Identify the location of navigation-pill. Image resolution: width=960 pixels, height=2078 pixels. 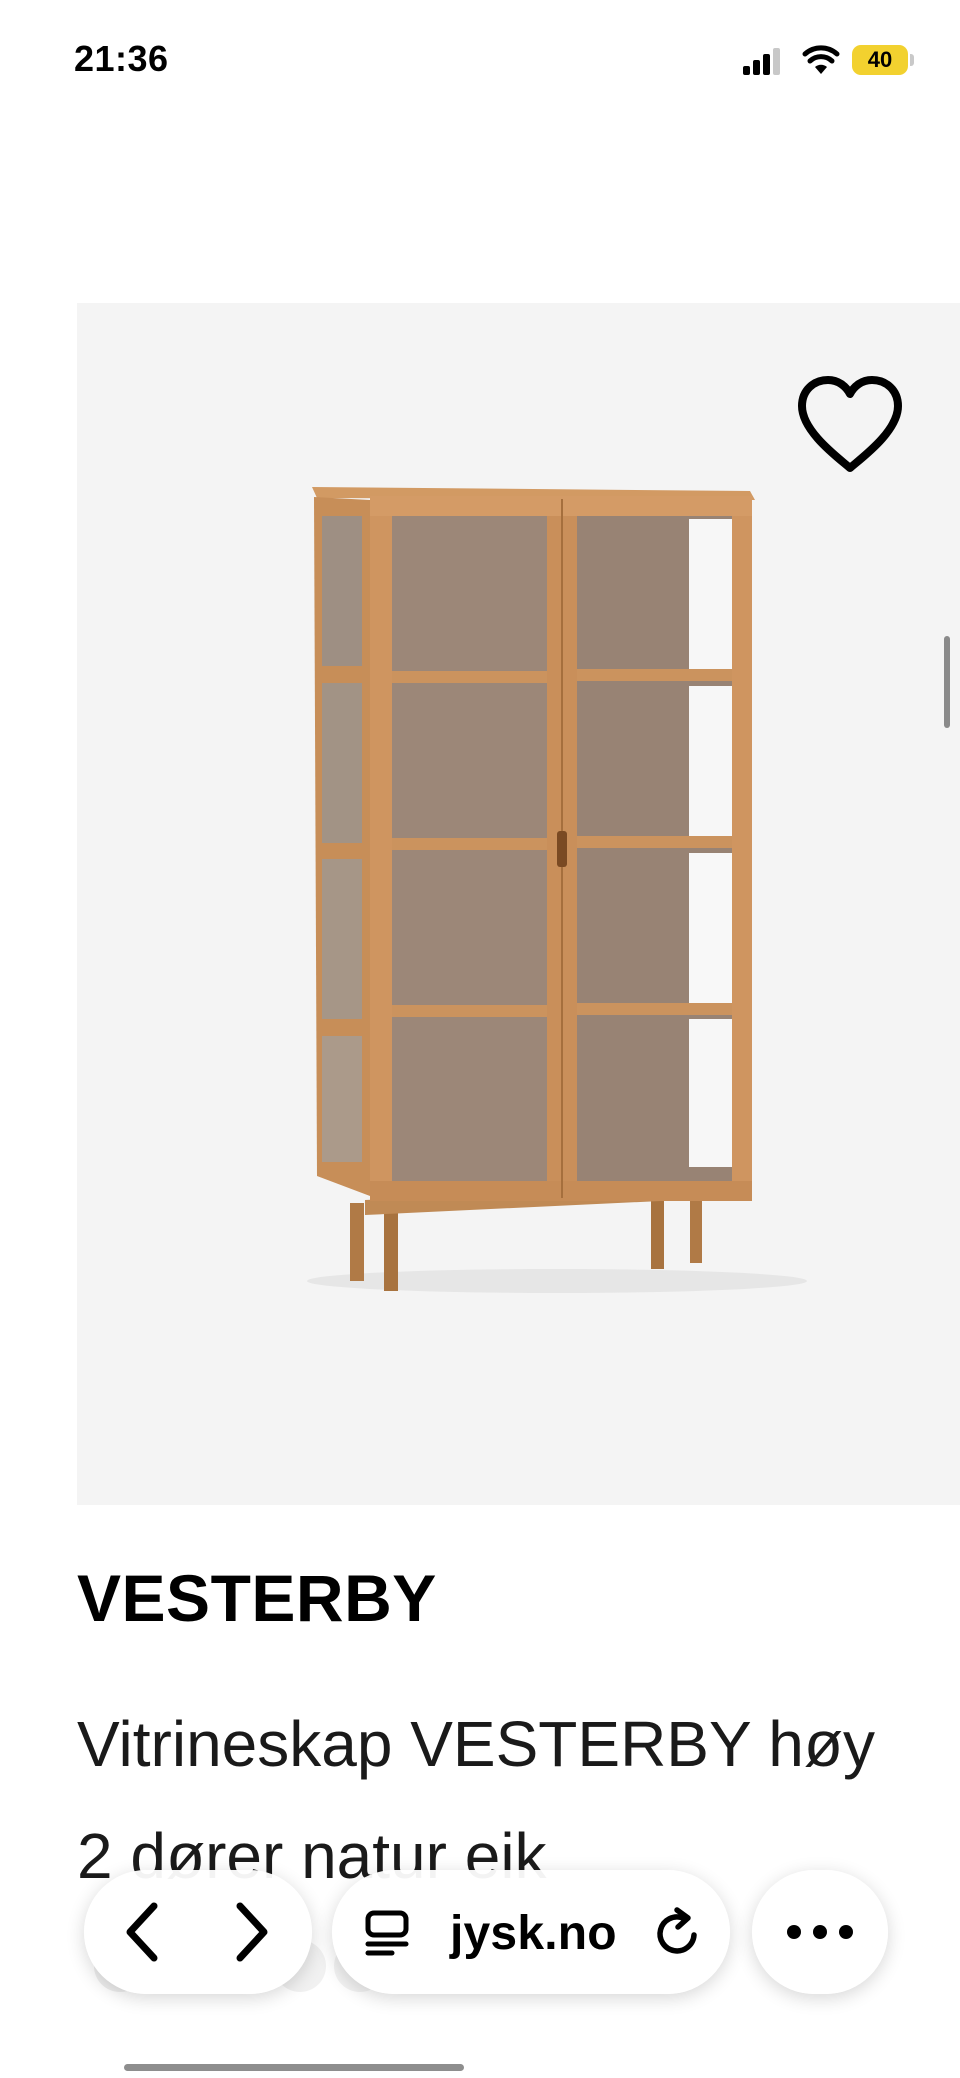
(198, 1932).